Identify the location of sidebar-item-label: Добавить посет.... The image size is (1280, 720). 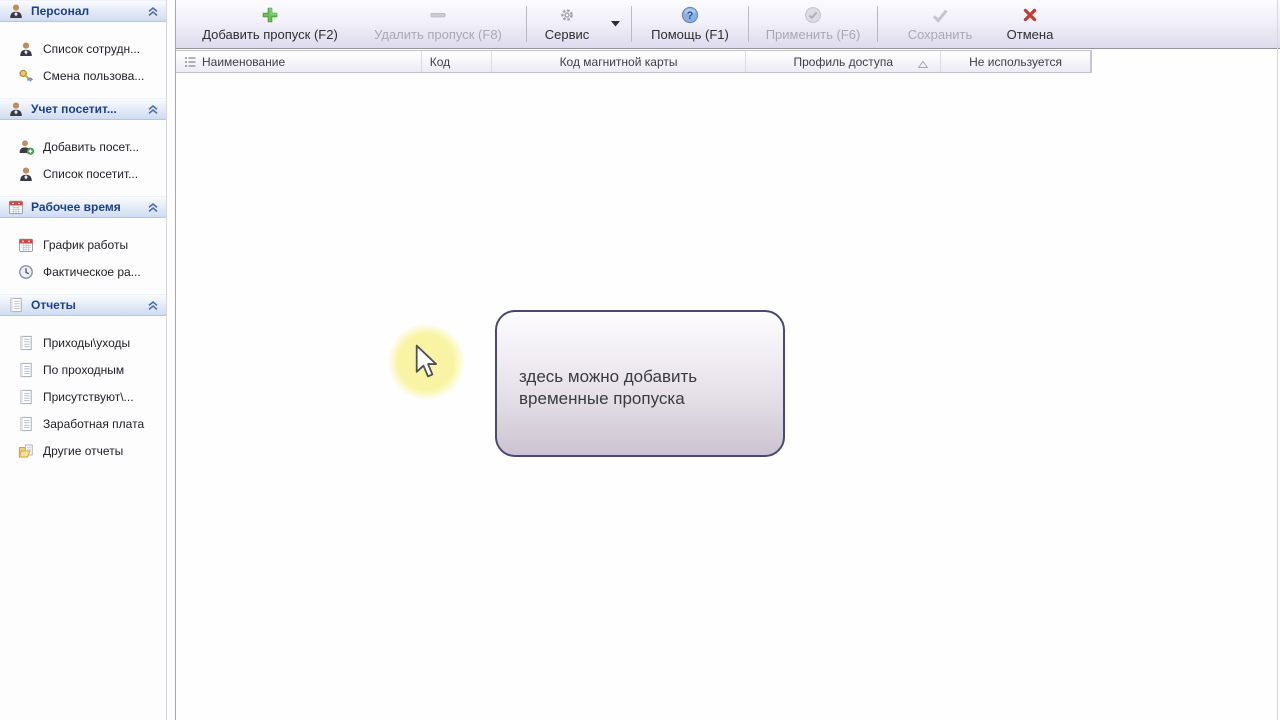
(91, 146).